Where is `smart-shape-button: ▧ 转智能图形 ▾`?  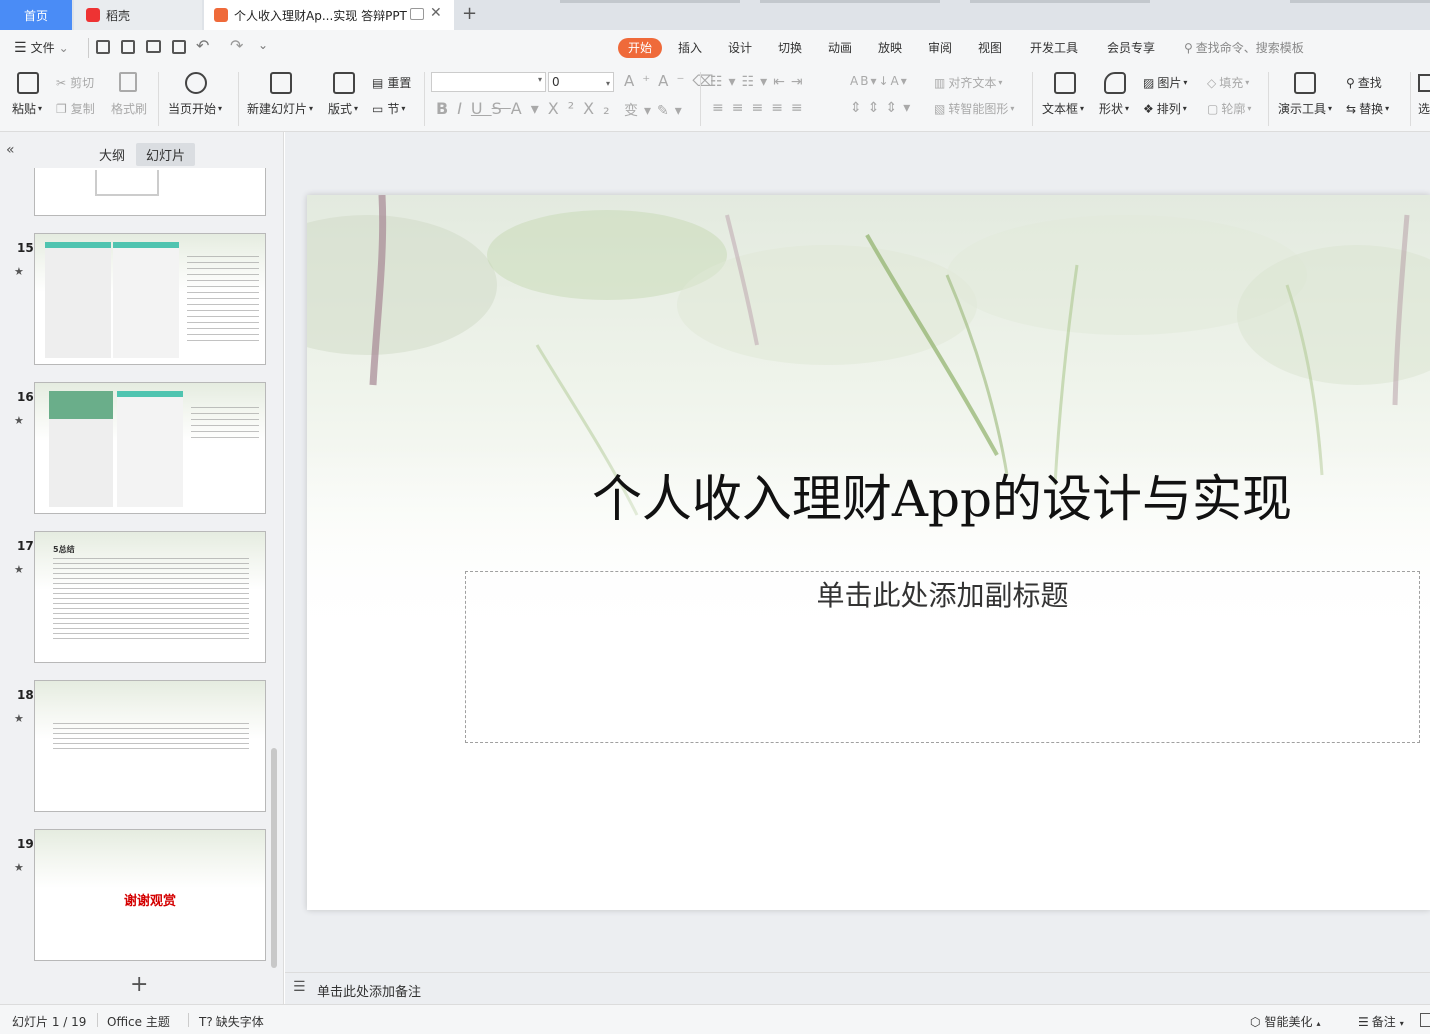
smart-shape-button: ▧ 转智能图形 ▾ is located at coordinates (974, 108).